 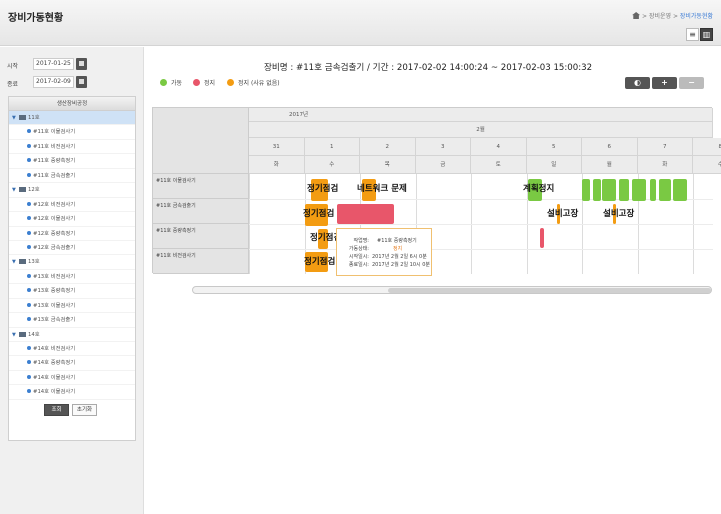 I want to click on home-icon, so click(x=636, y=15).